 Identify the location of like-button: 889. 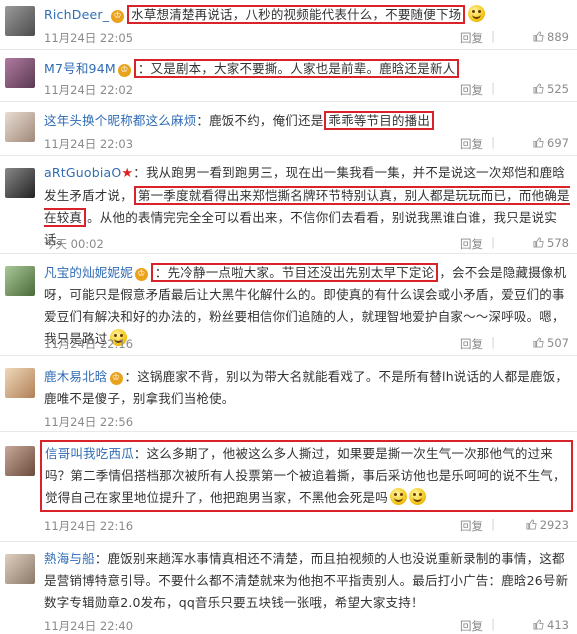
(551, 37).